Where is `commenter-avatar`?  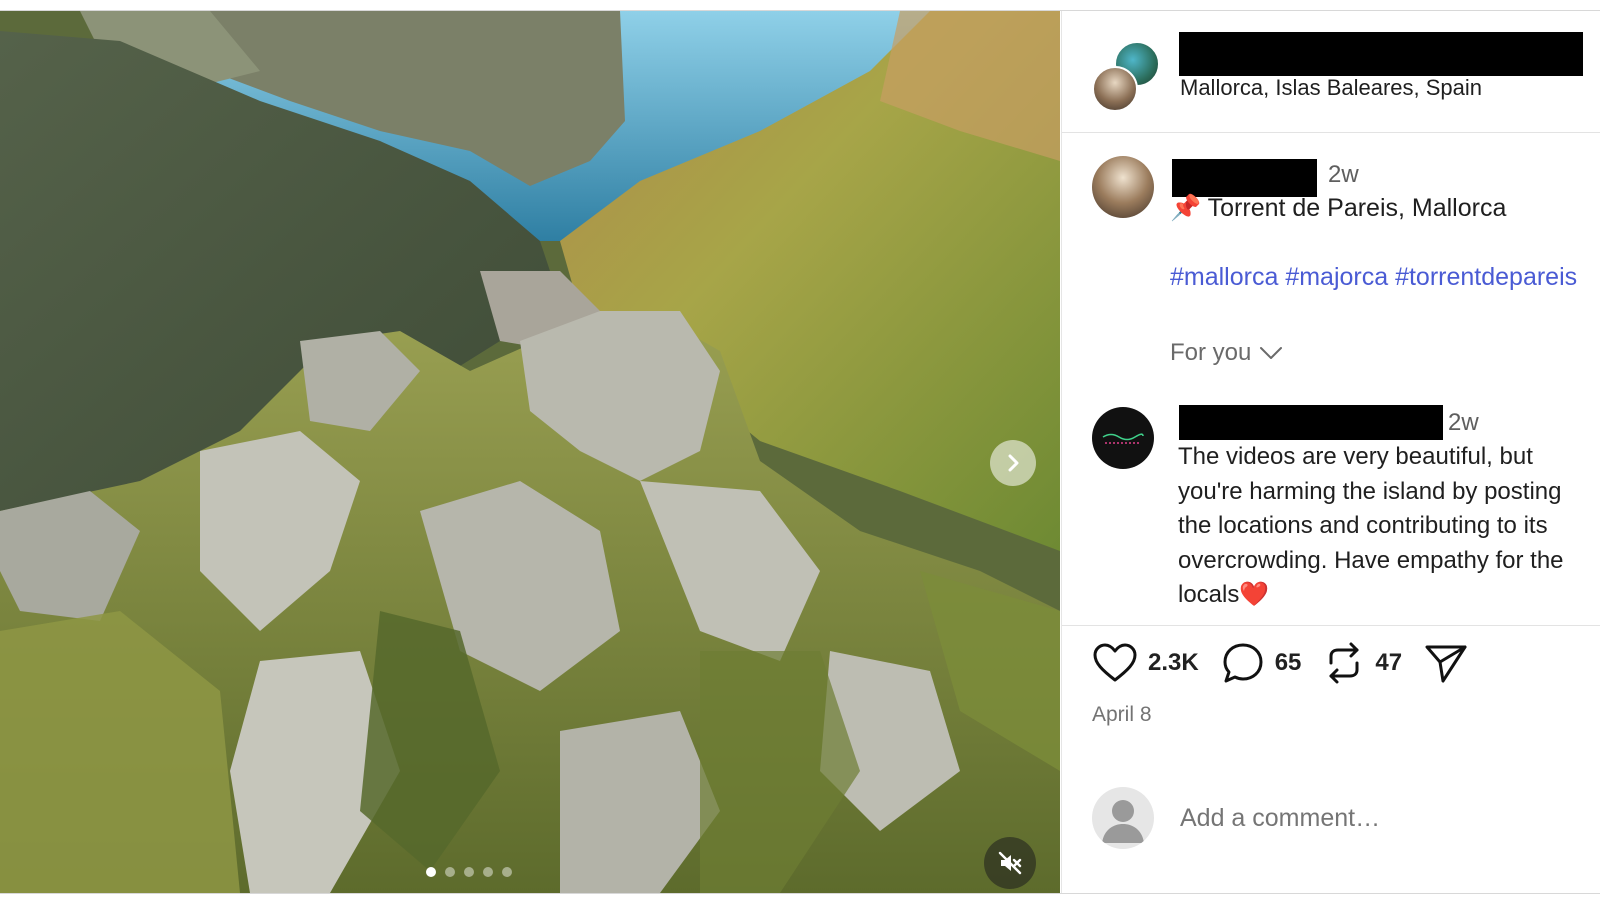 commenter-avatar is located at coordinates (1123, 438).